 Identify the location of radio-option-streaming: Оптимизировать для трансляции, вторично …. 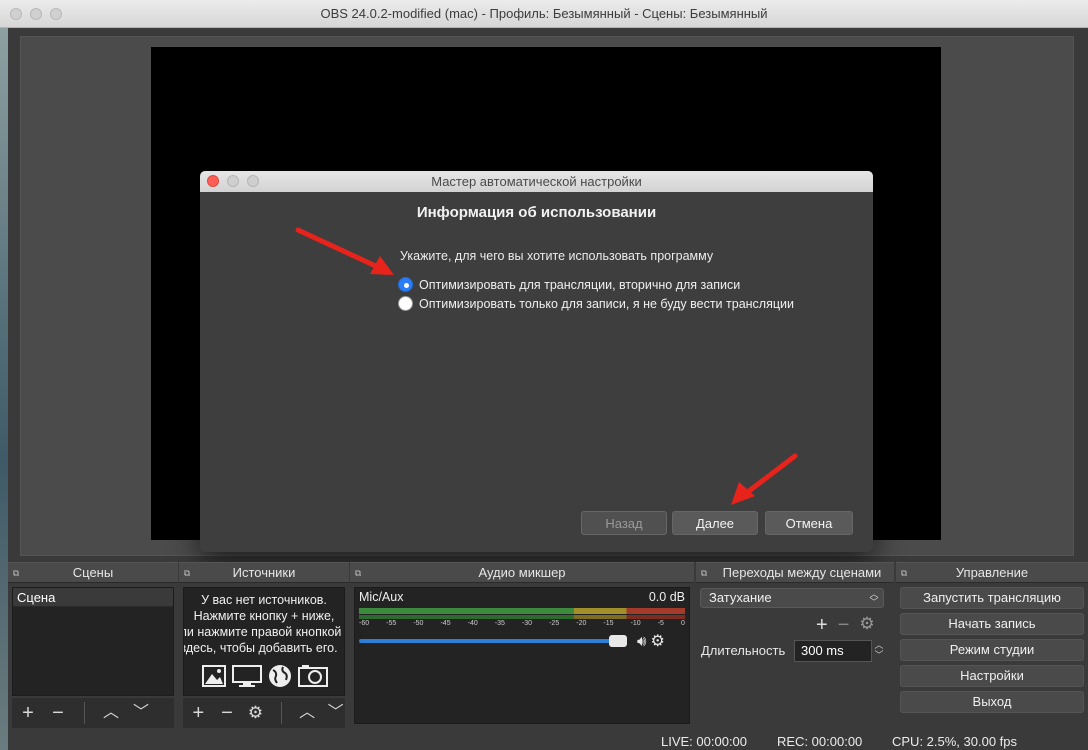
(569, 284).